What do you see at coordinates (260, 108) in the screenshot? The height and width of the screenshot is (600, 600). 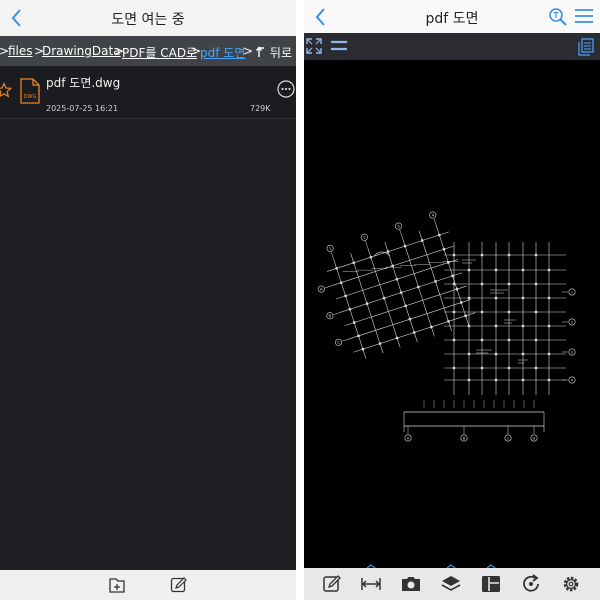 I see `file-size: 729K` at bounding box center [260, 108].